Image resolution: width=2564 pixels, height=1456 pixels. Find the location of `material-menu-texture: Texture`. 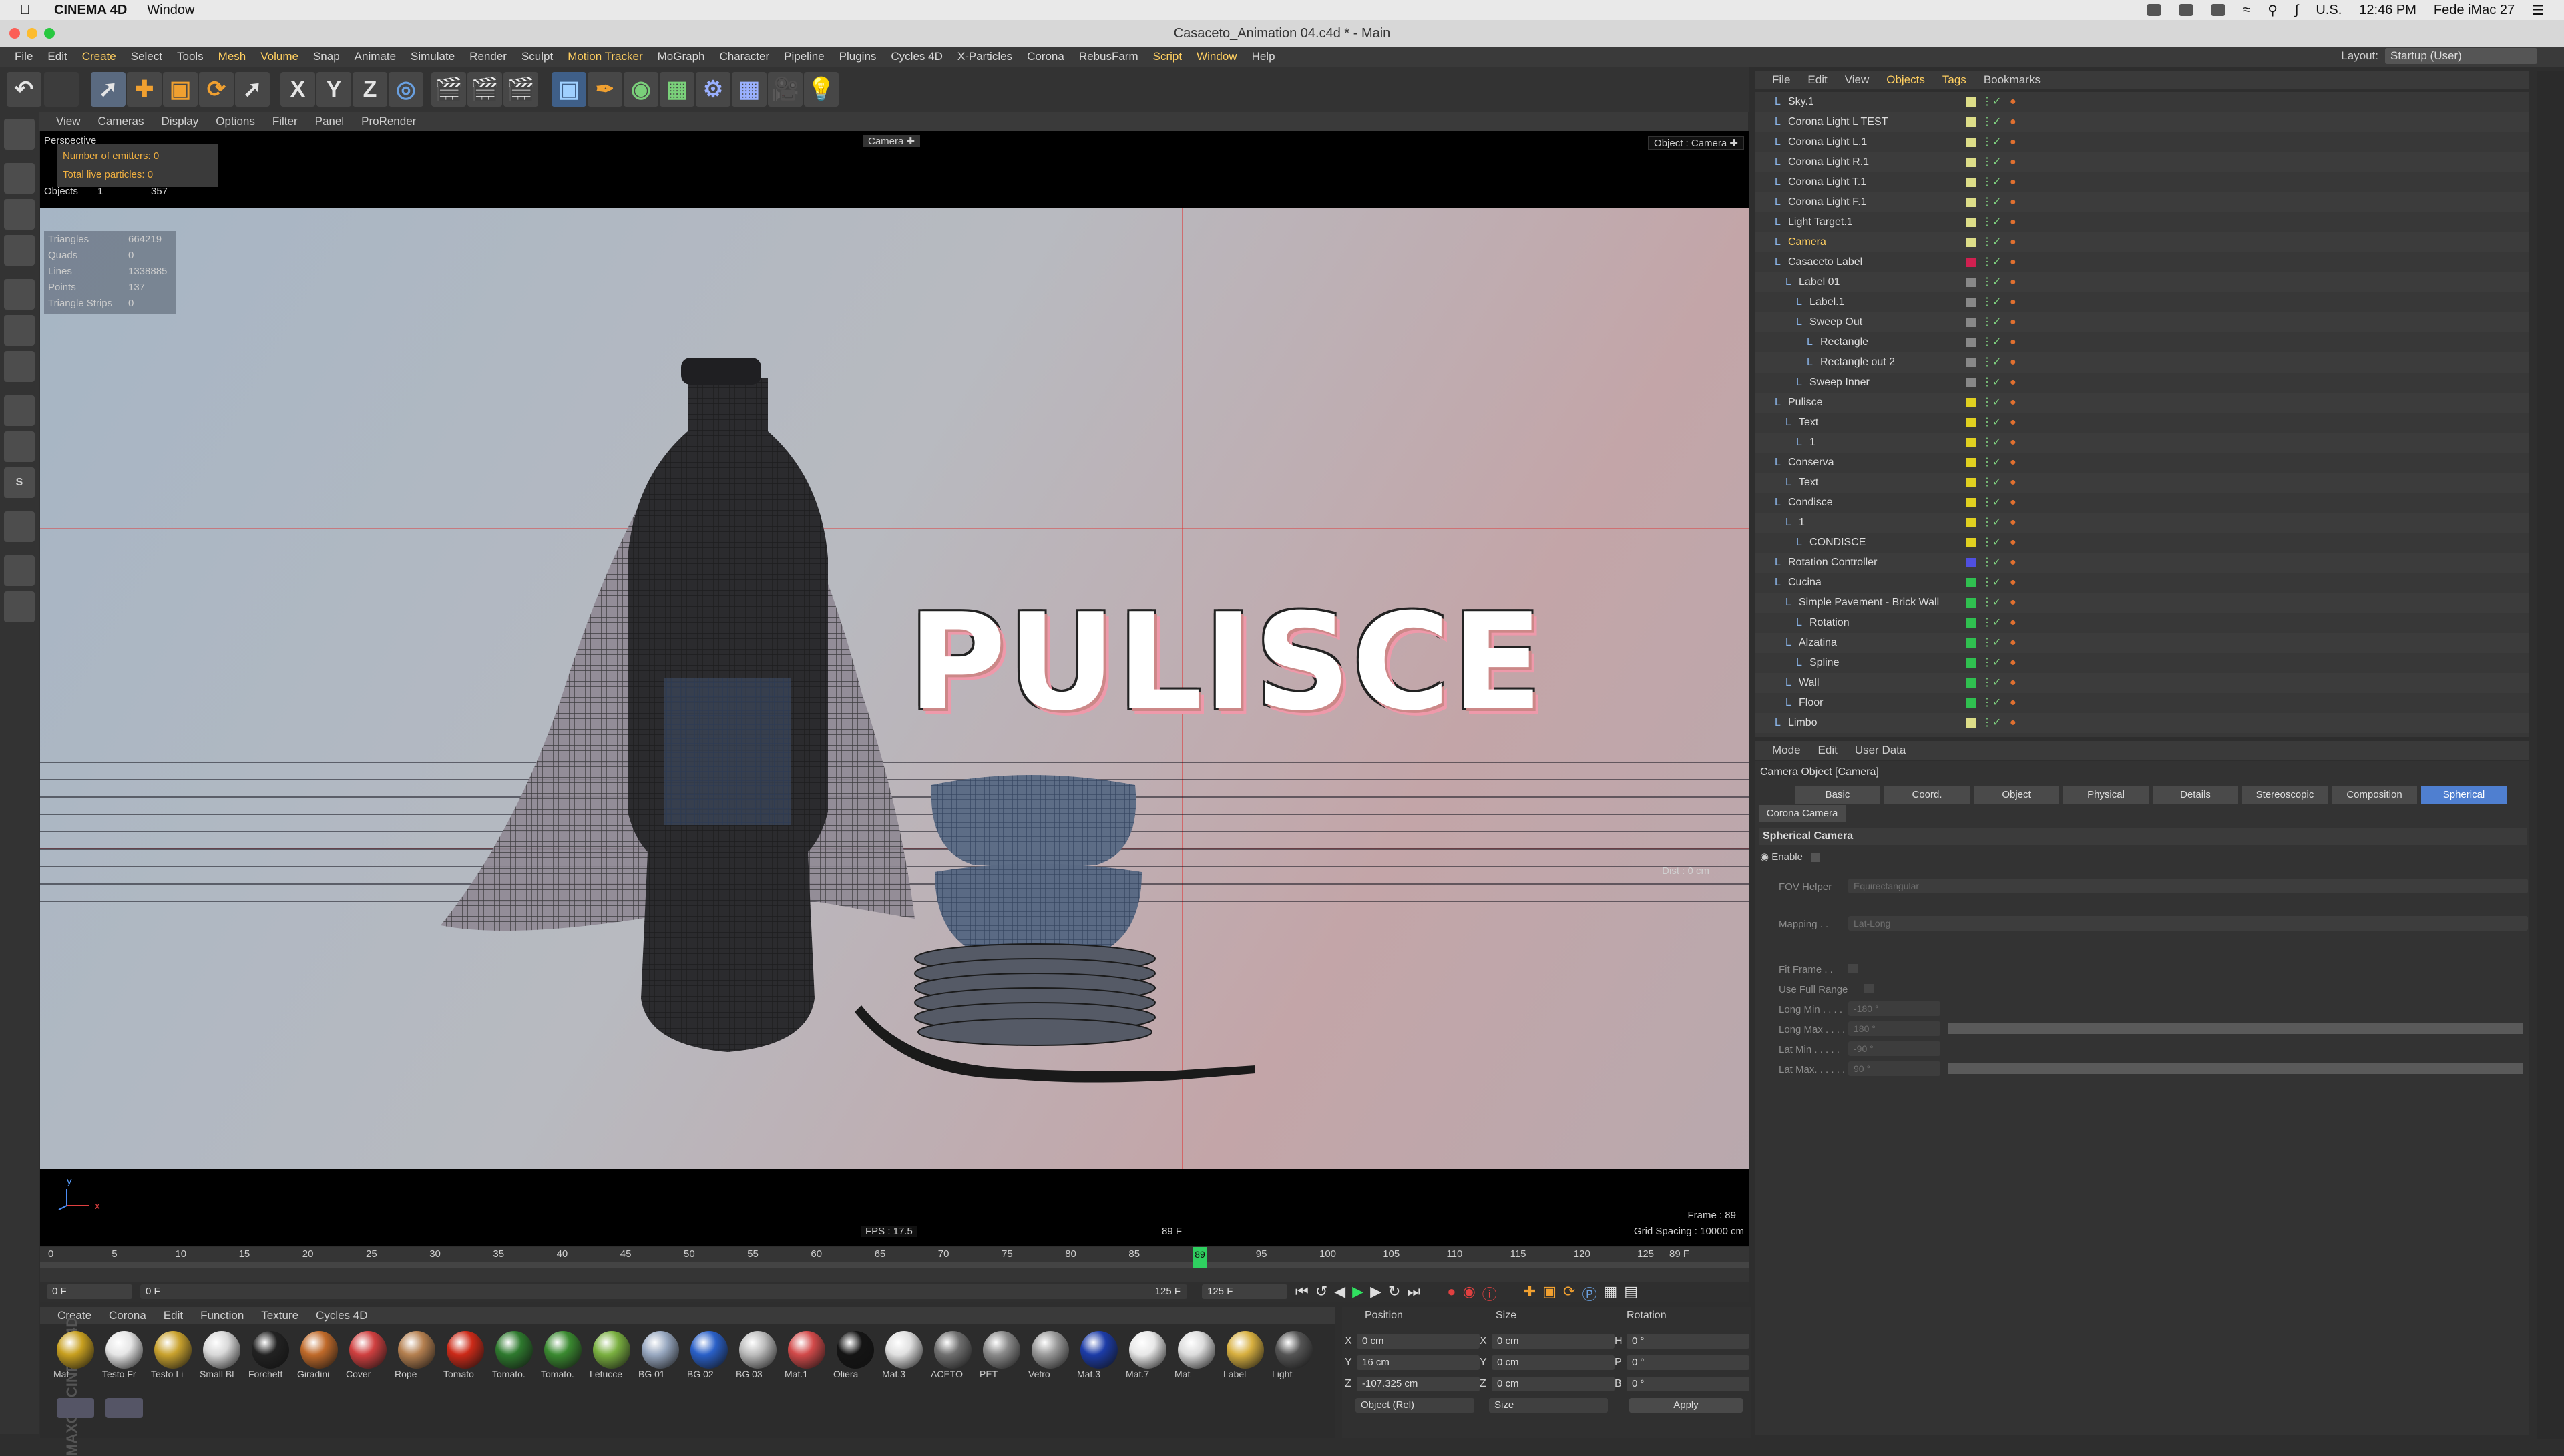

material-menu-texture: Texture is located at coordinates (279, 1315).